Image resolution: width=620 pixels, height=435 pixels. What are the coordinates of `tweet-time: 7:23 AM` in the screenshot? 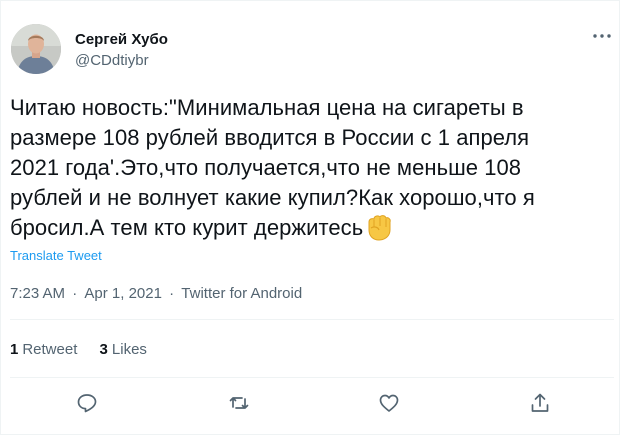 It's located at (37, 293).